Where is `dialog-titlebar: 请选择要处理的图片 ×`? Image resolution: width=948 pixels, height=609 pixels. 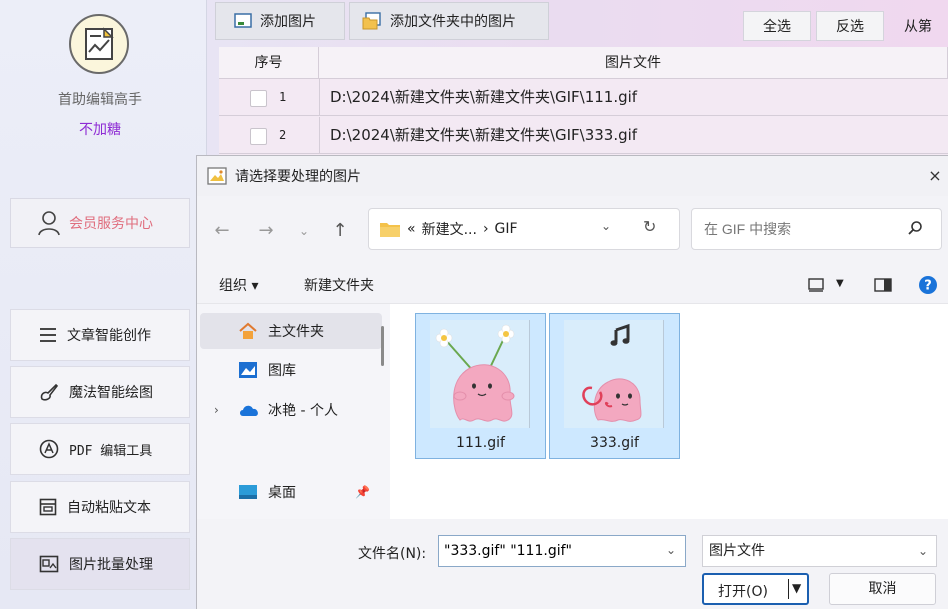
dialog-titlebar: 请选择要处理的图片 × is located at coordinates (572, 176).